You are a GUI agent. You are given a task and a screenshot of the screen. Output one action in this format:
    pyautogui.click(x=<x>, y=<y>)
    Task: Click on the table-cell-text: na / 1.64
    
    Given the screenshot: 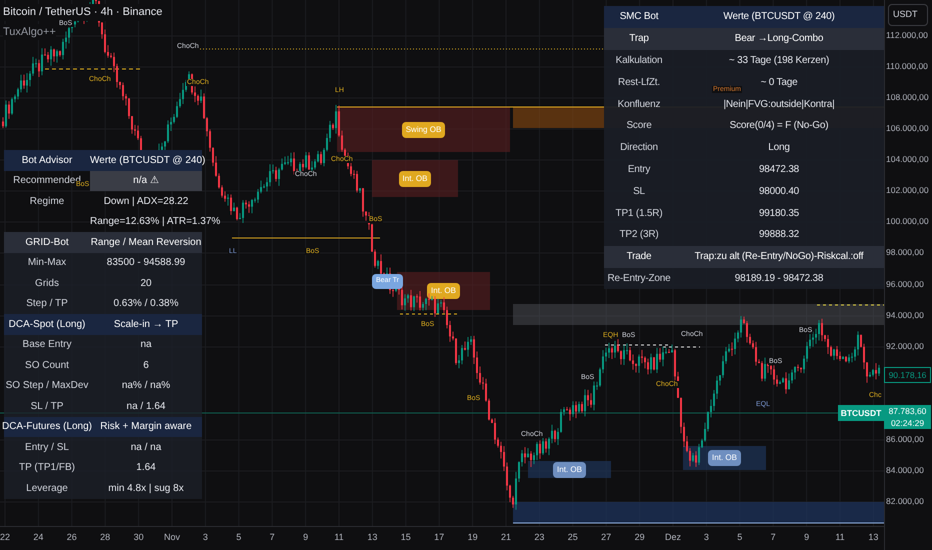 What is the action you would take?
    pyautogui.click(x=146, y=407)
    